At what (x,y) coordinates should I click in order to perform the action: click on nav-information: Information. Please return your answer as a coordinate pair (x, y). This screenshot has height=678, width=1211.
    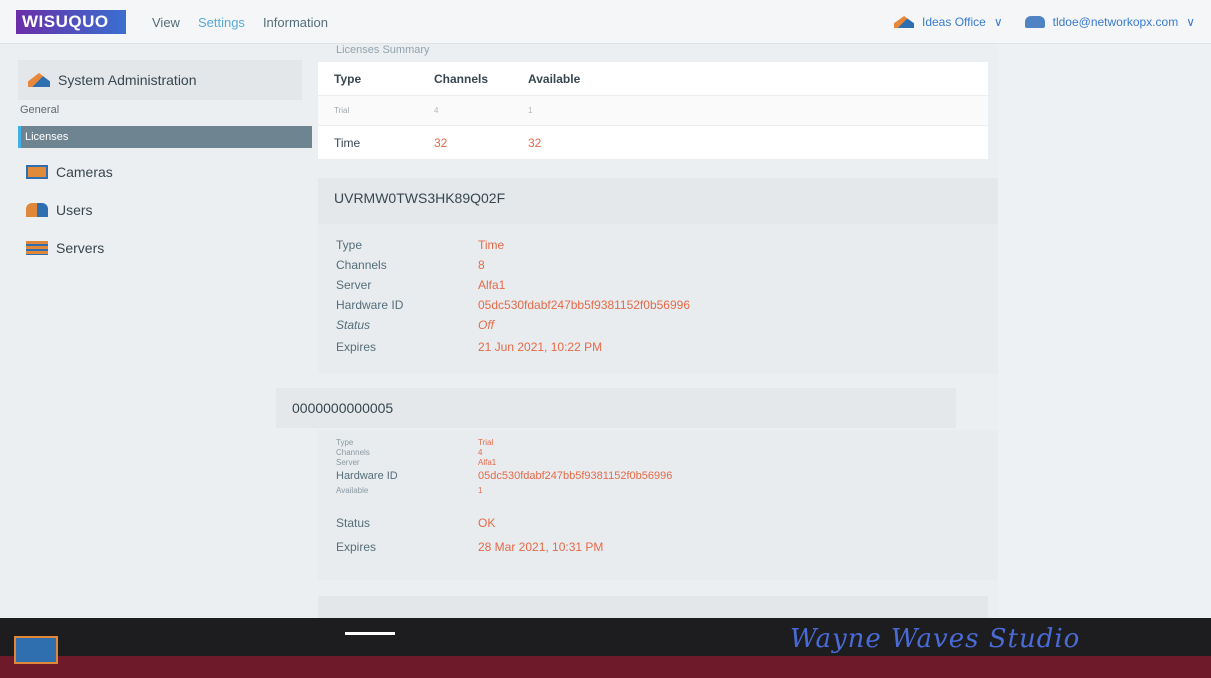
    Looking at the image, I should click on (295, 22).